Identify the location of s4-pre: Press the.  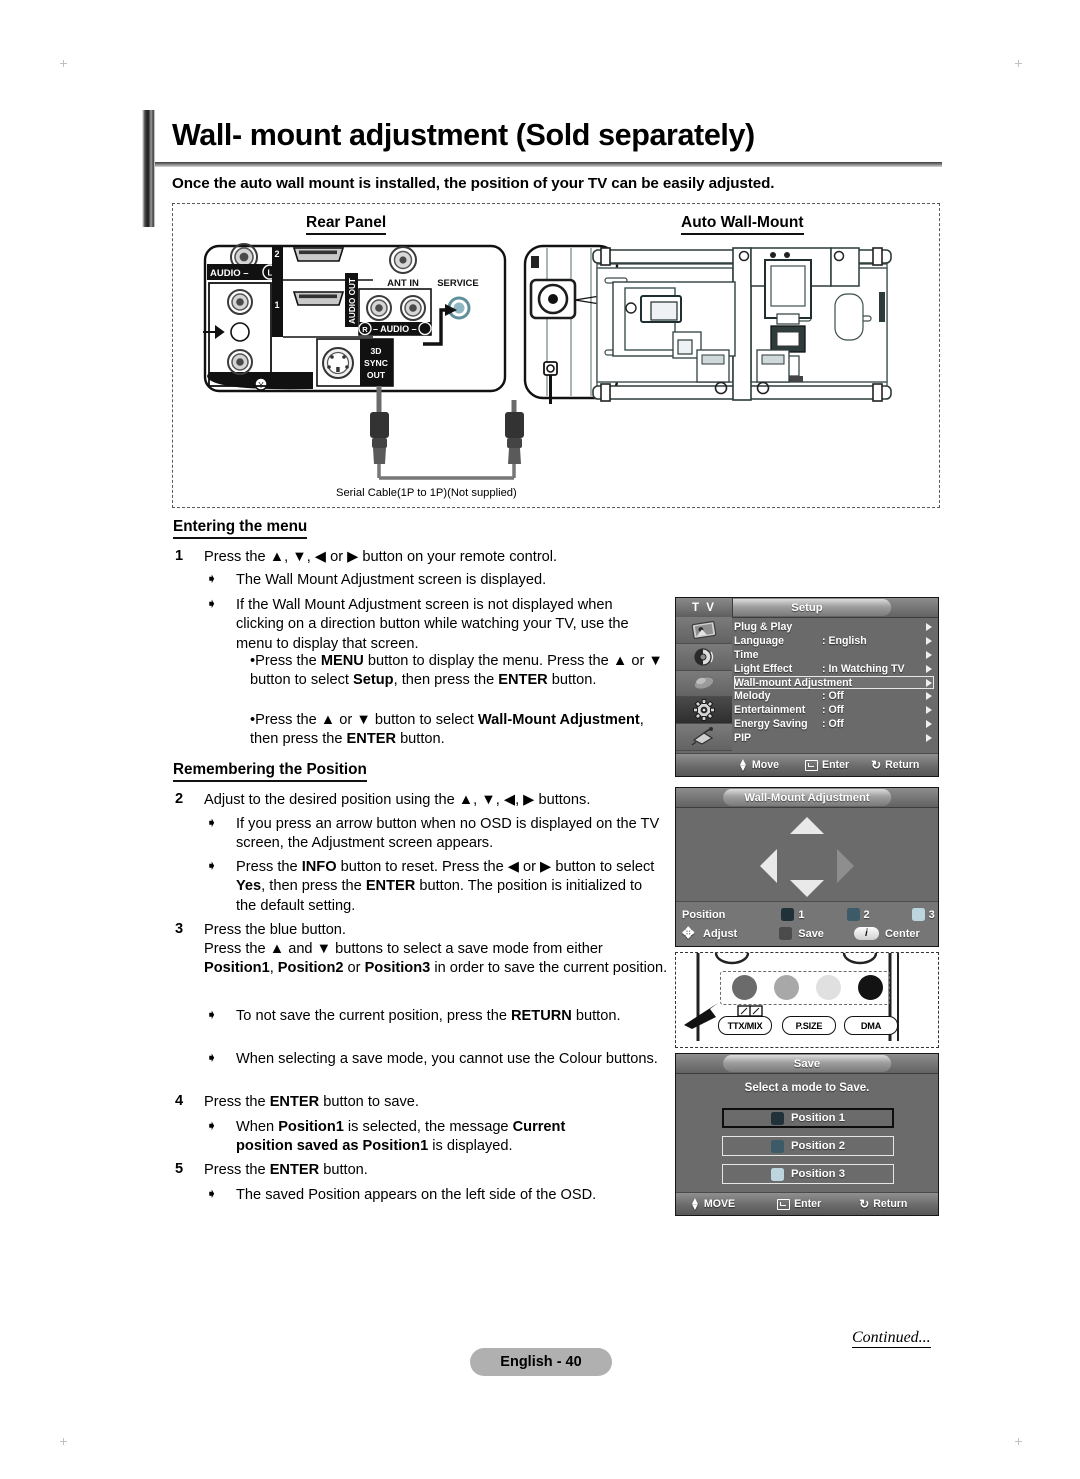
(237, 1102).